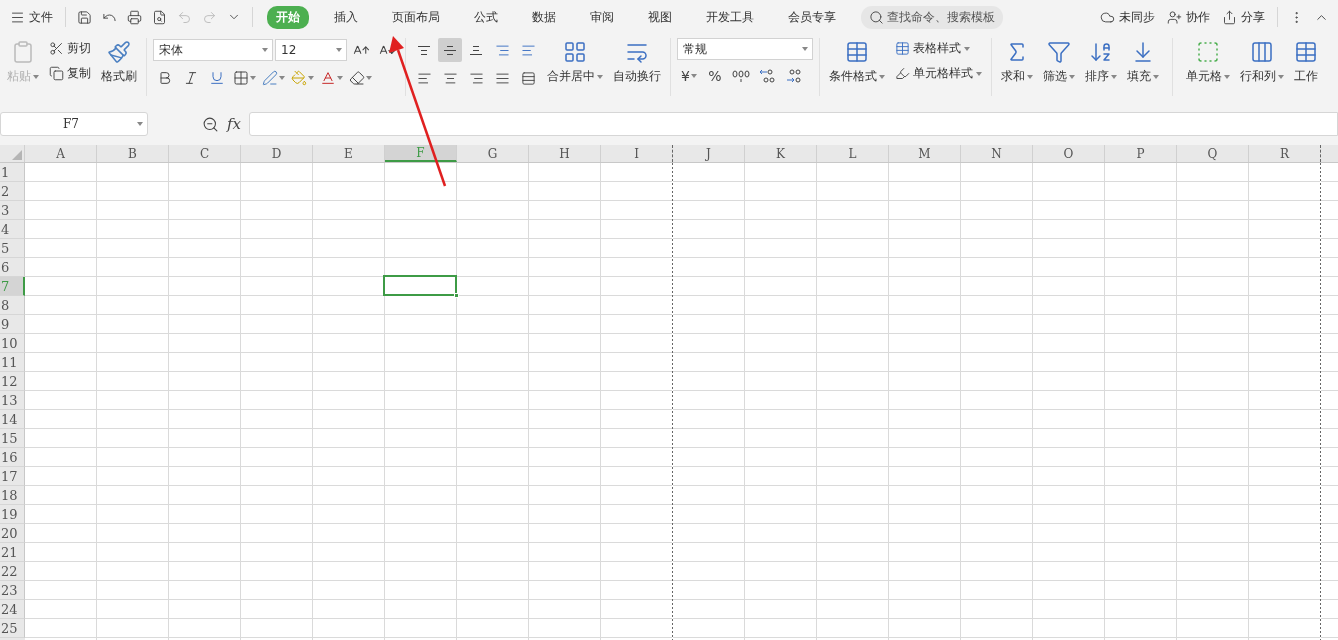  I want to click on row-header: 11, so click(12, 362).